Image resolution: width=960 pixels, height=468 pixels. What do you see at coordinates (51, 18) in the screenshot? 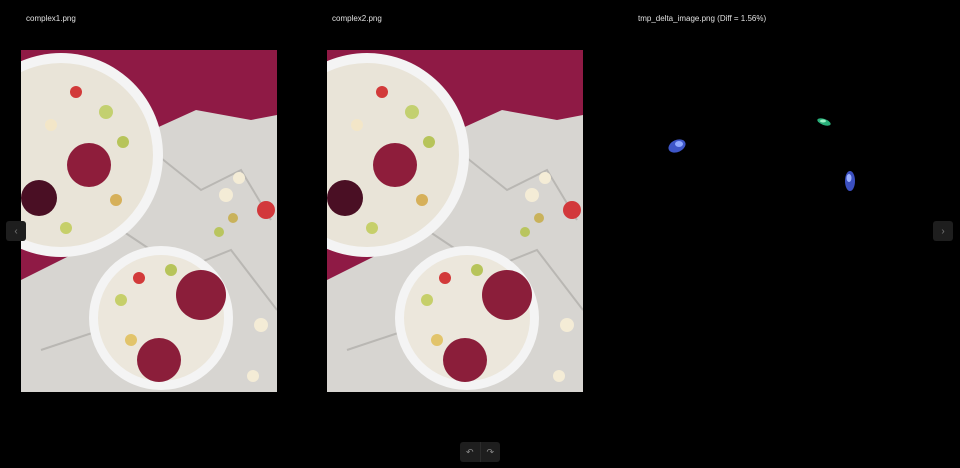
I see `image-1-title: complex1.png` at bounding box center [51, 18].